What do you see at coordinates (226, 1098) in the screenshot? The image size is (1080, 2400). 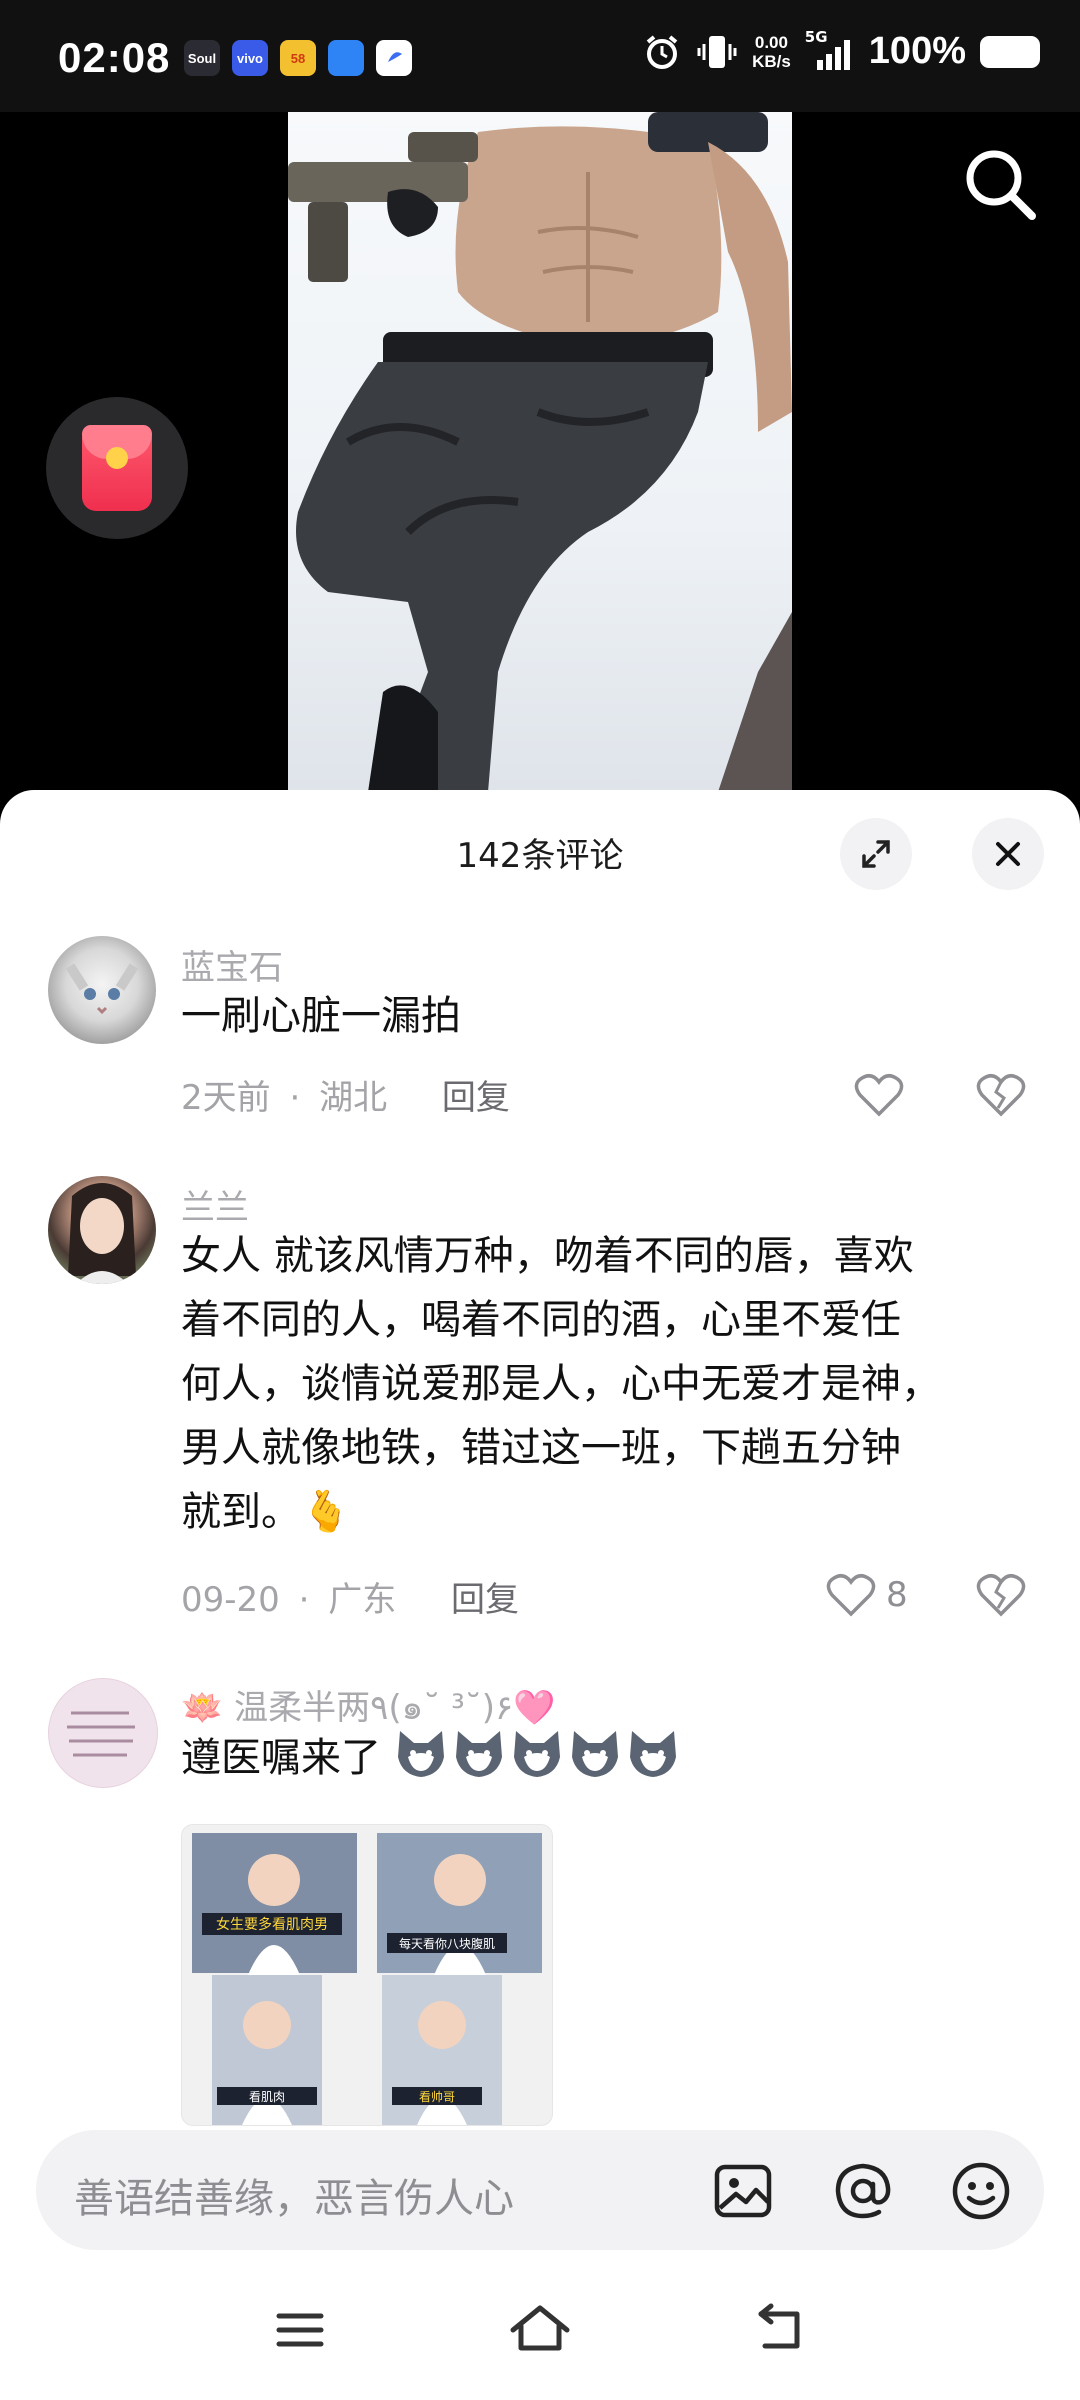 I see `comment-time: 2天前` at bounding box center [226, 1098].